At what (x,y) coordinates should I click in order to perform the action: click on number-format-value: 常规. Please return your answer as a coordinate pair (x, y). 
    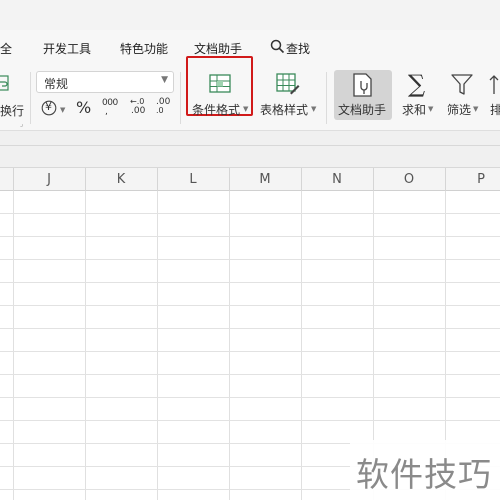
    Looking at the image, I should click on (56, 84).